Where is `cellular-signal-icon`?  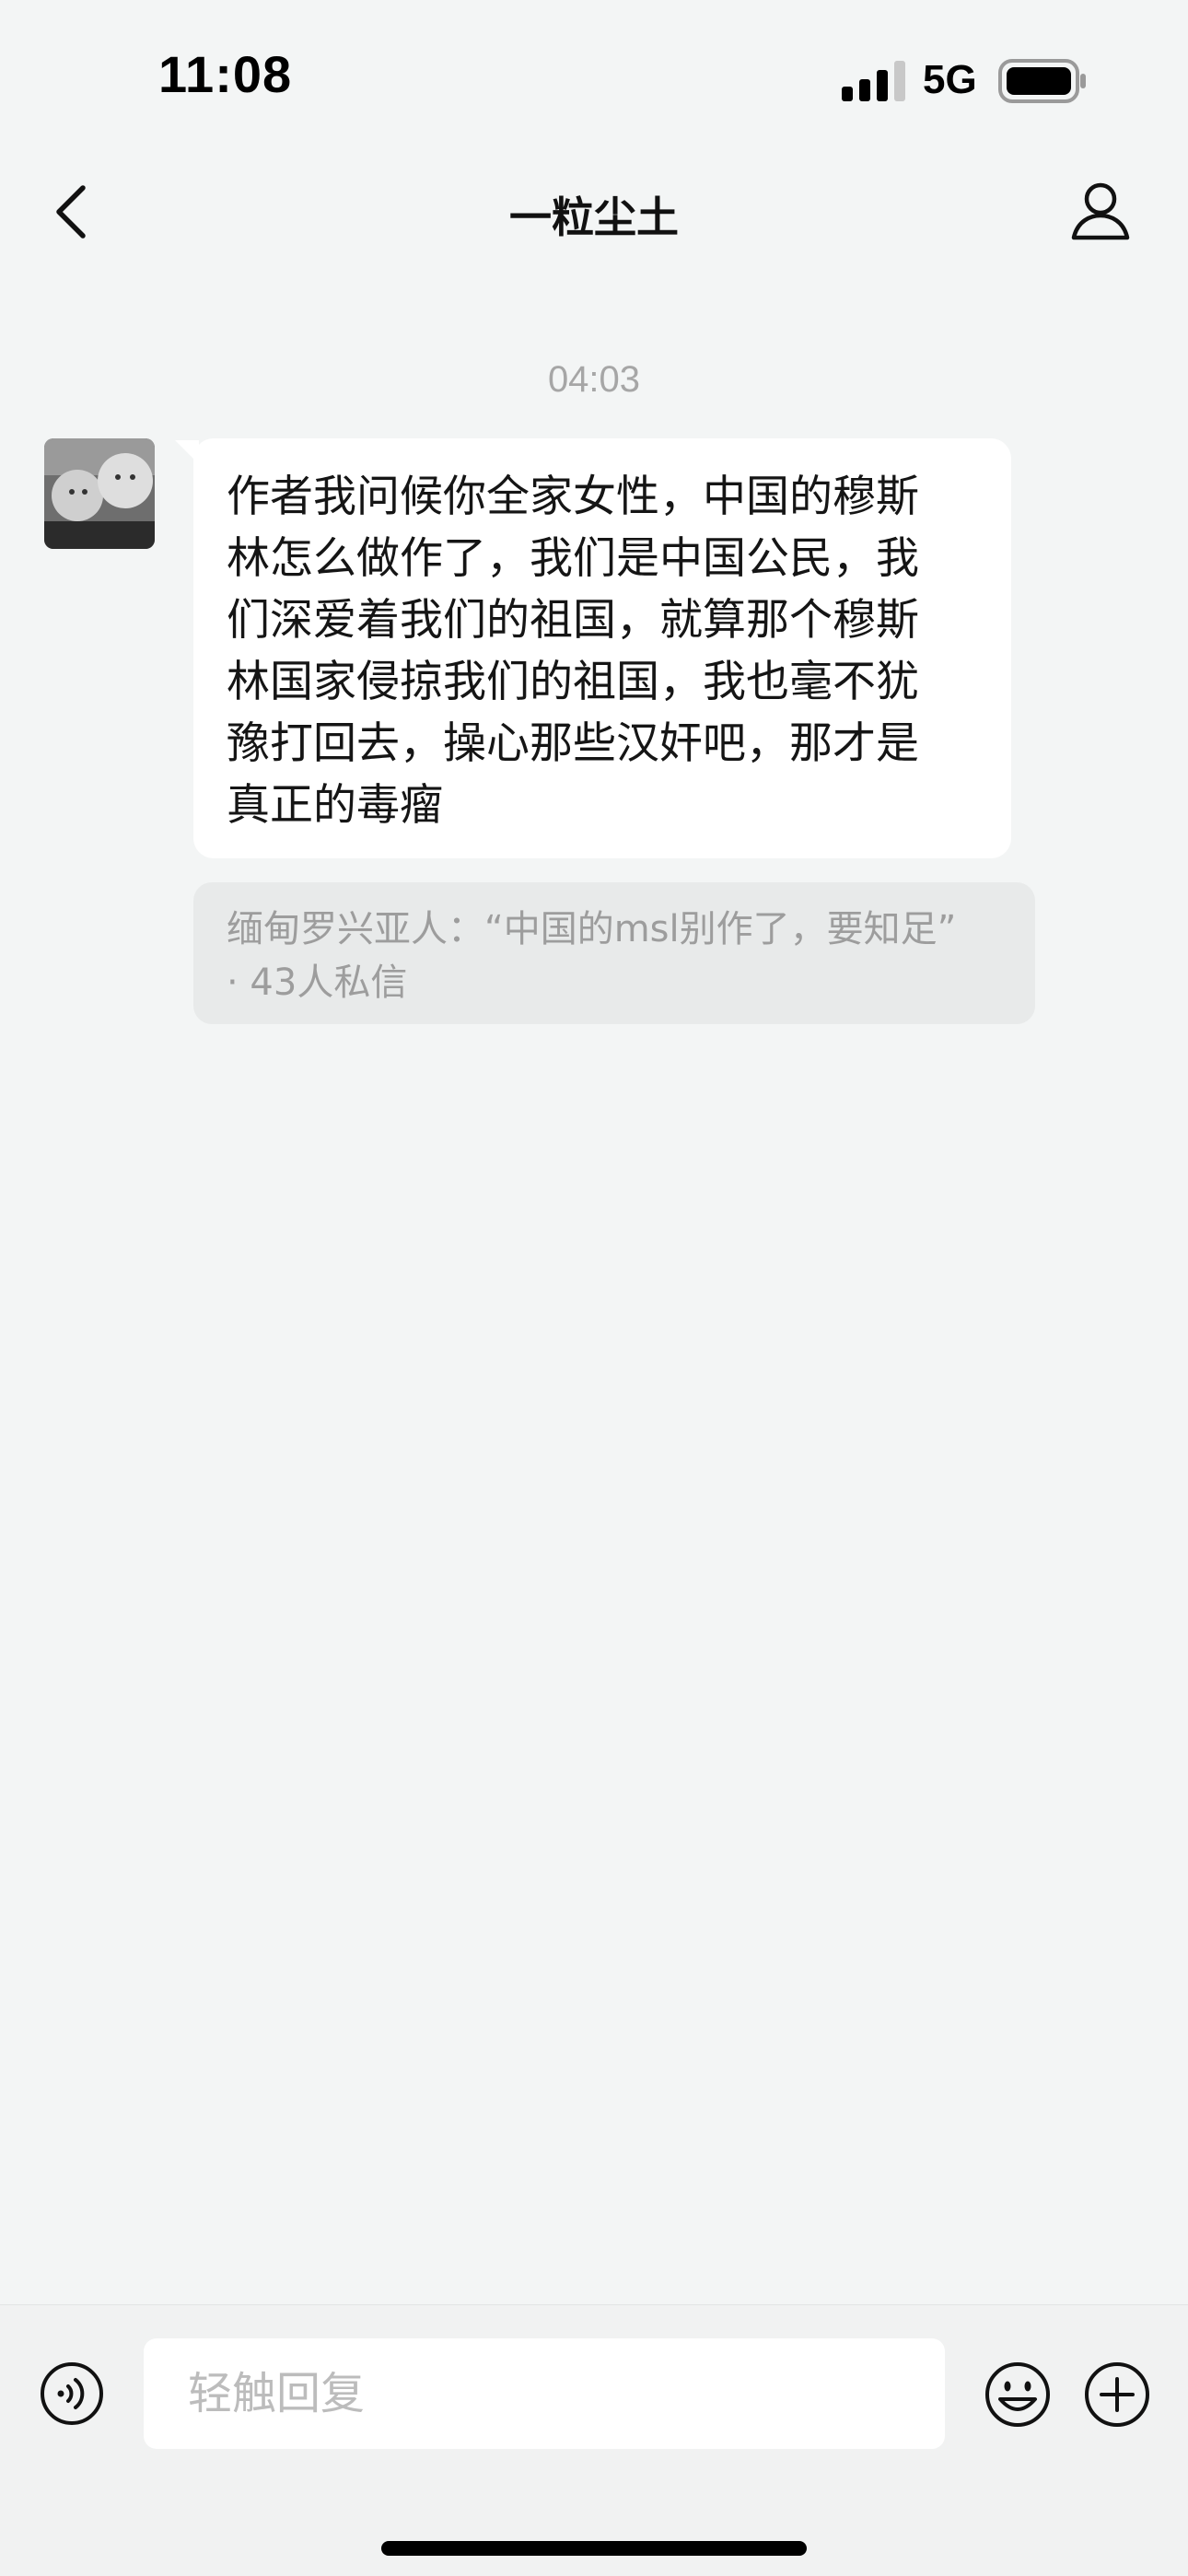
cellular-signal-icon is located at coordinates (873, 81).